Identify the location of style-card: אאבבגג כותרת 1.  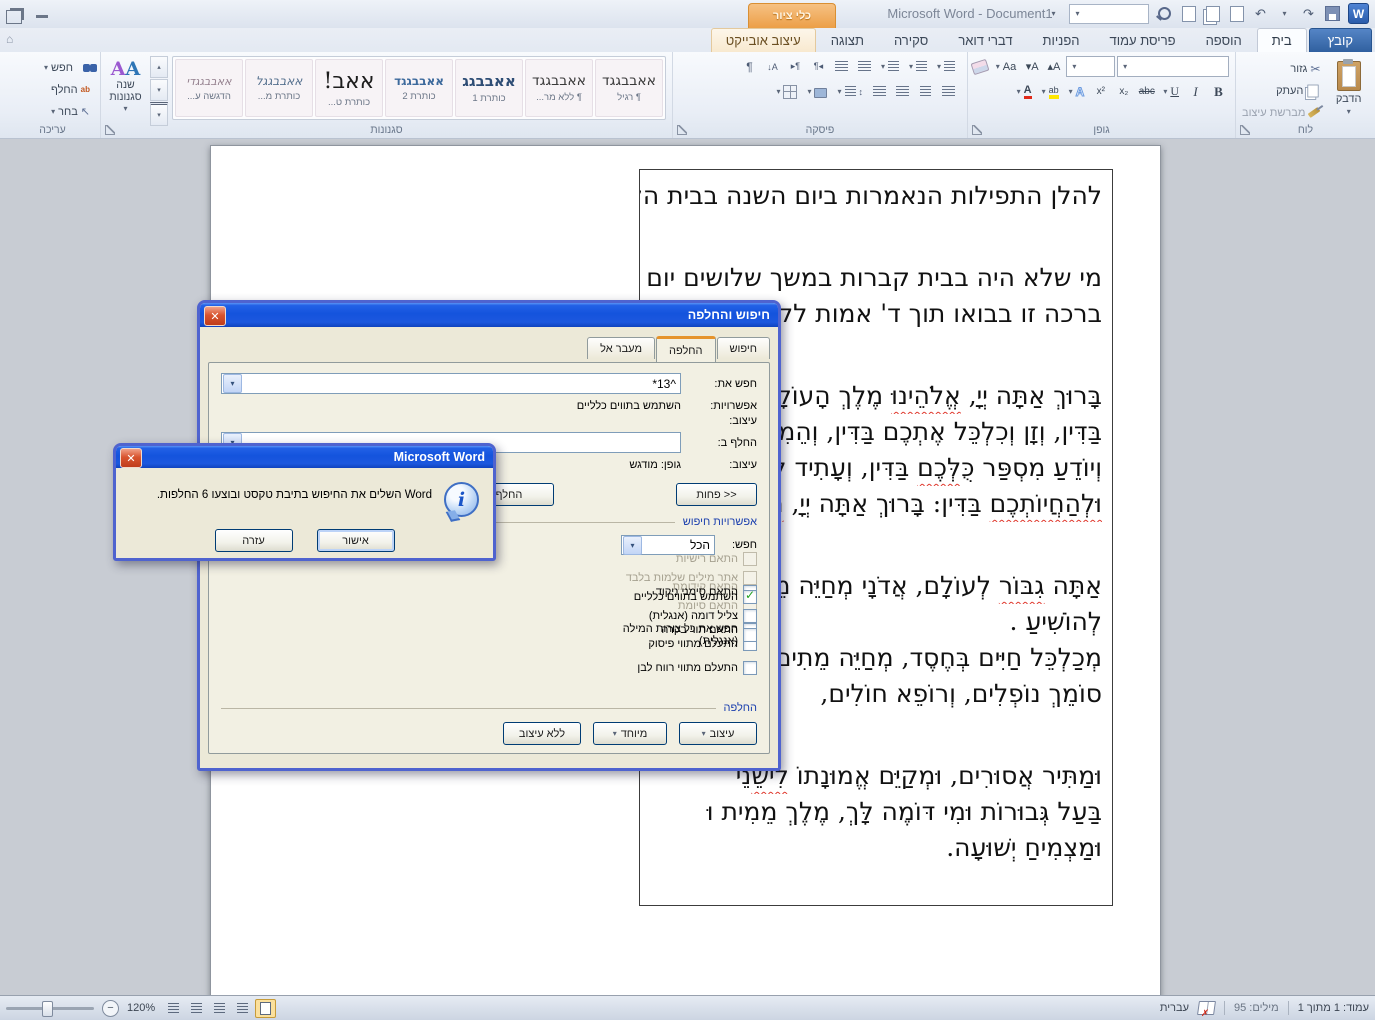
(489, 88).